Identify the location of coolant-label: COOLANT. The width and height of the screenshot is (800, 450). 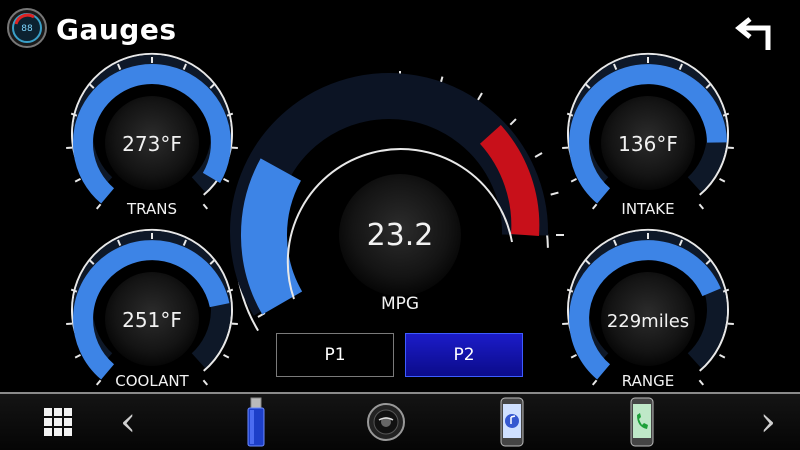
(152, 381).